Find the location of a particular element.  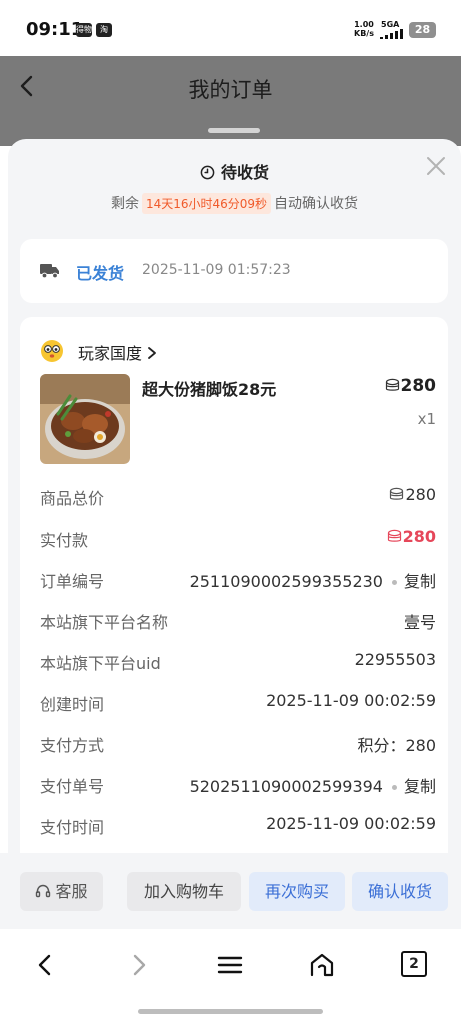

detail-label: 支付方式 is located at coordinates (72, 745).